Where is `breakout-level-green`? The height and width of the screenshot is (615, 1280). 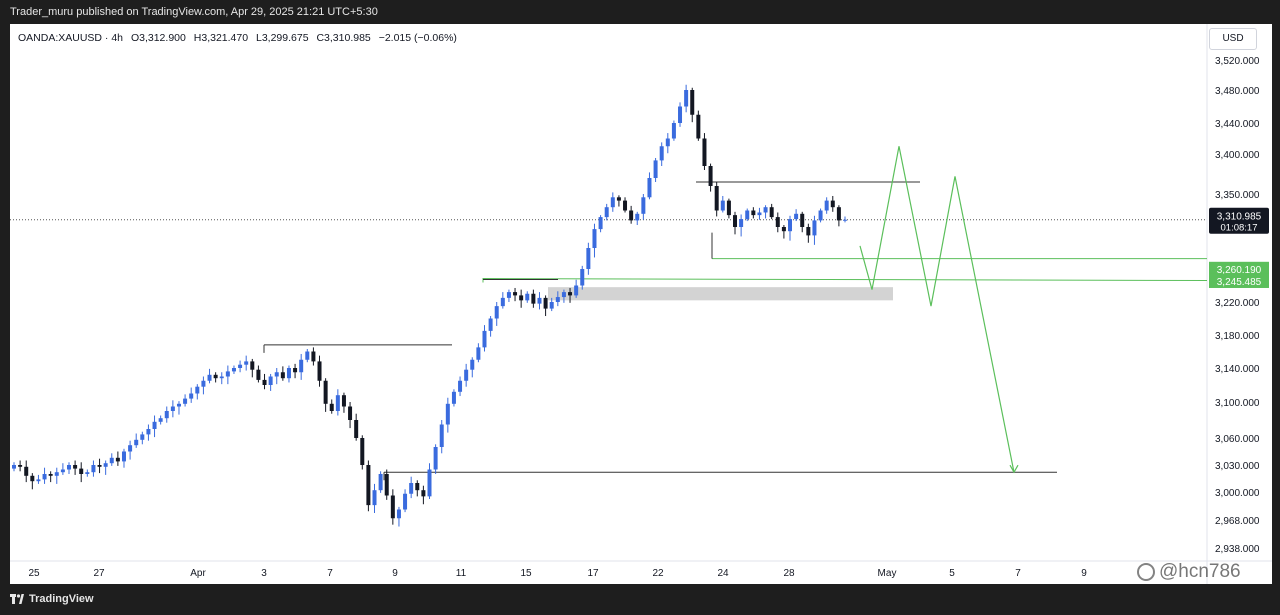 breakout-level-green is located at coordinates (845, 280).